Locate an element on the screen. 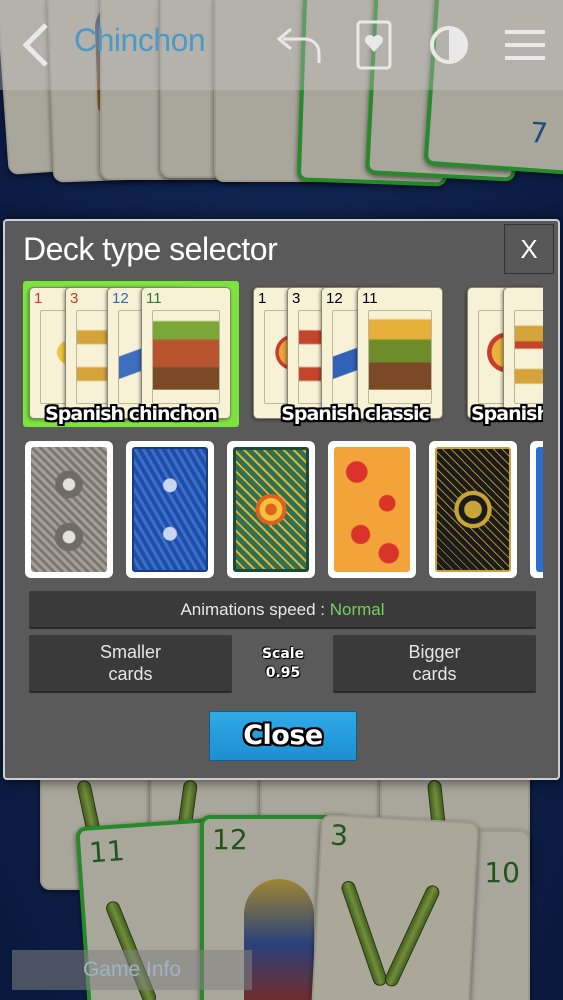 The image size is (563, 1000). scale-value: 0.95 is located at coordinates (283, 673).